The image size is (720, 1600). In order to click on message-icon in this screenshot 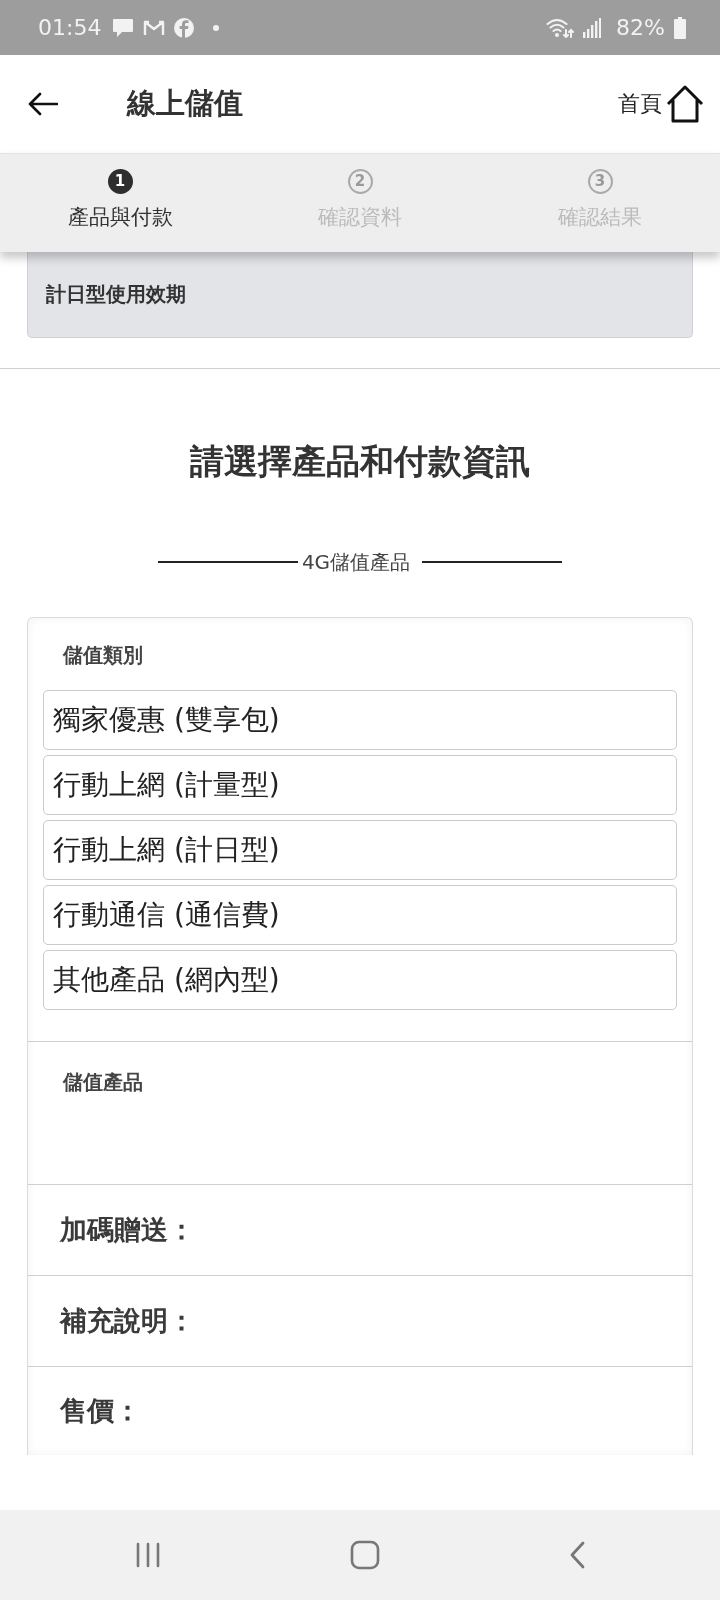, I will do `click(123, 27)`.